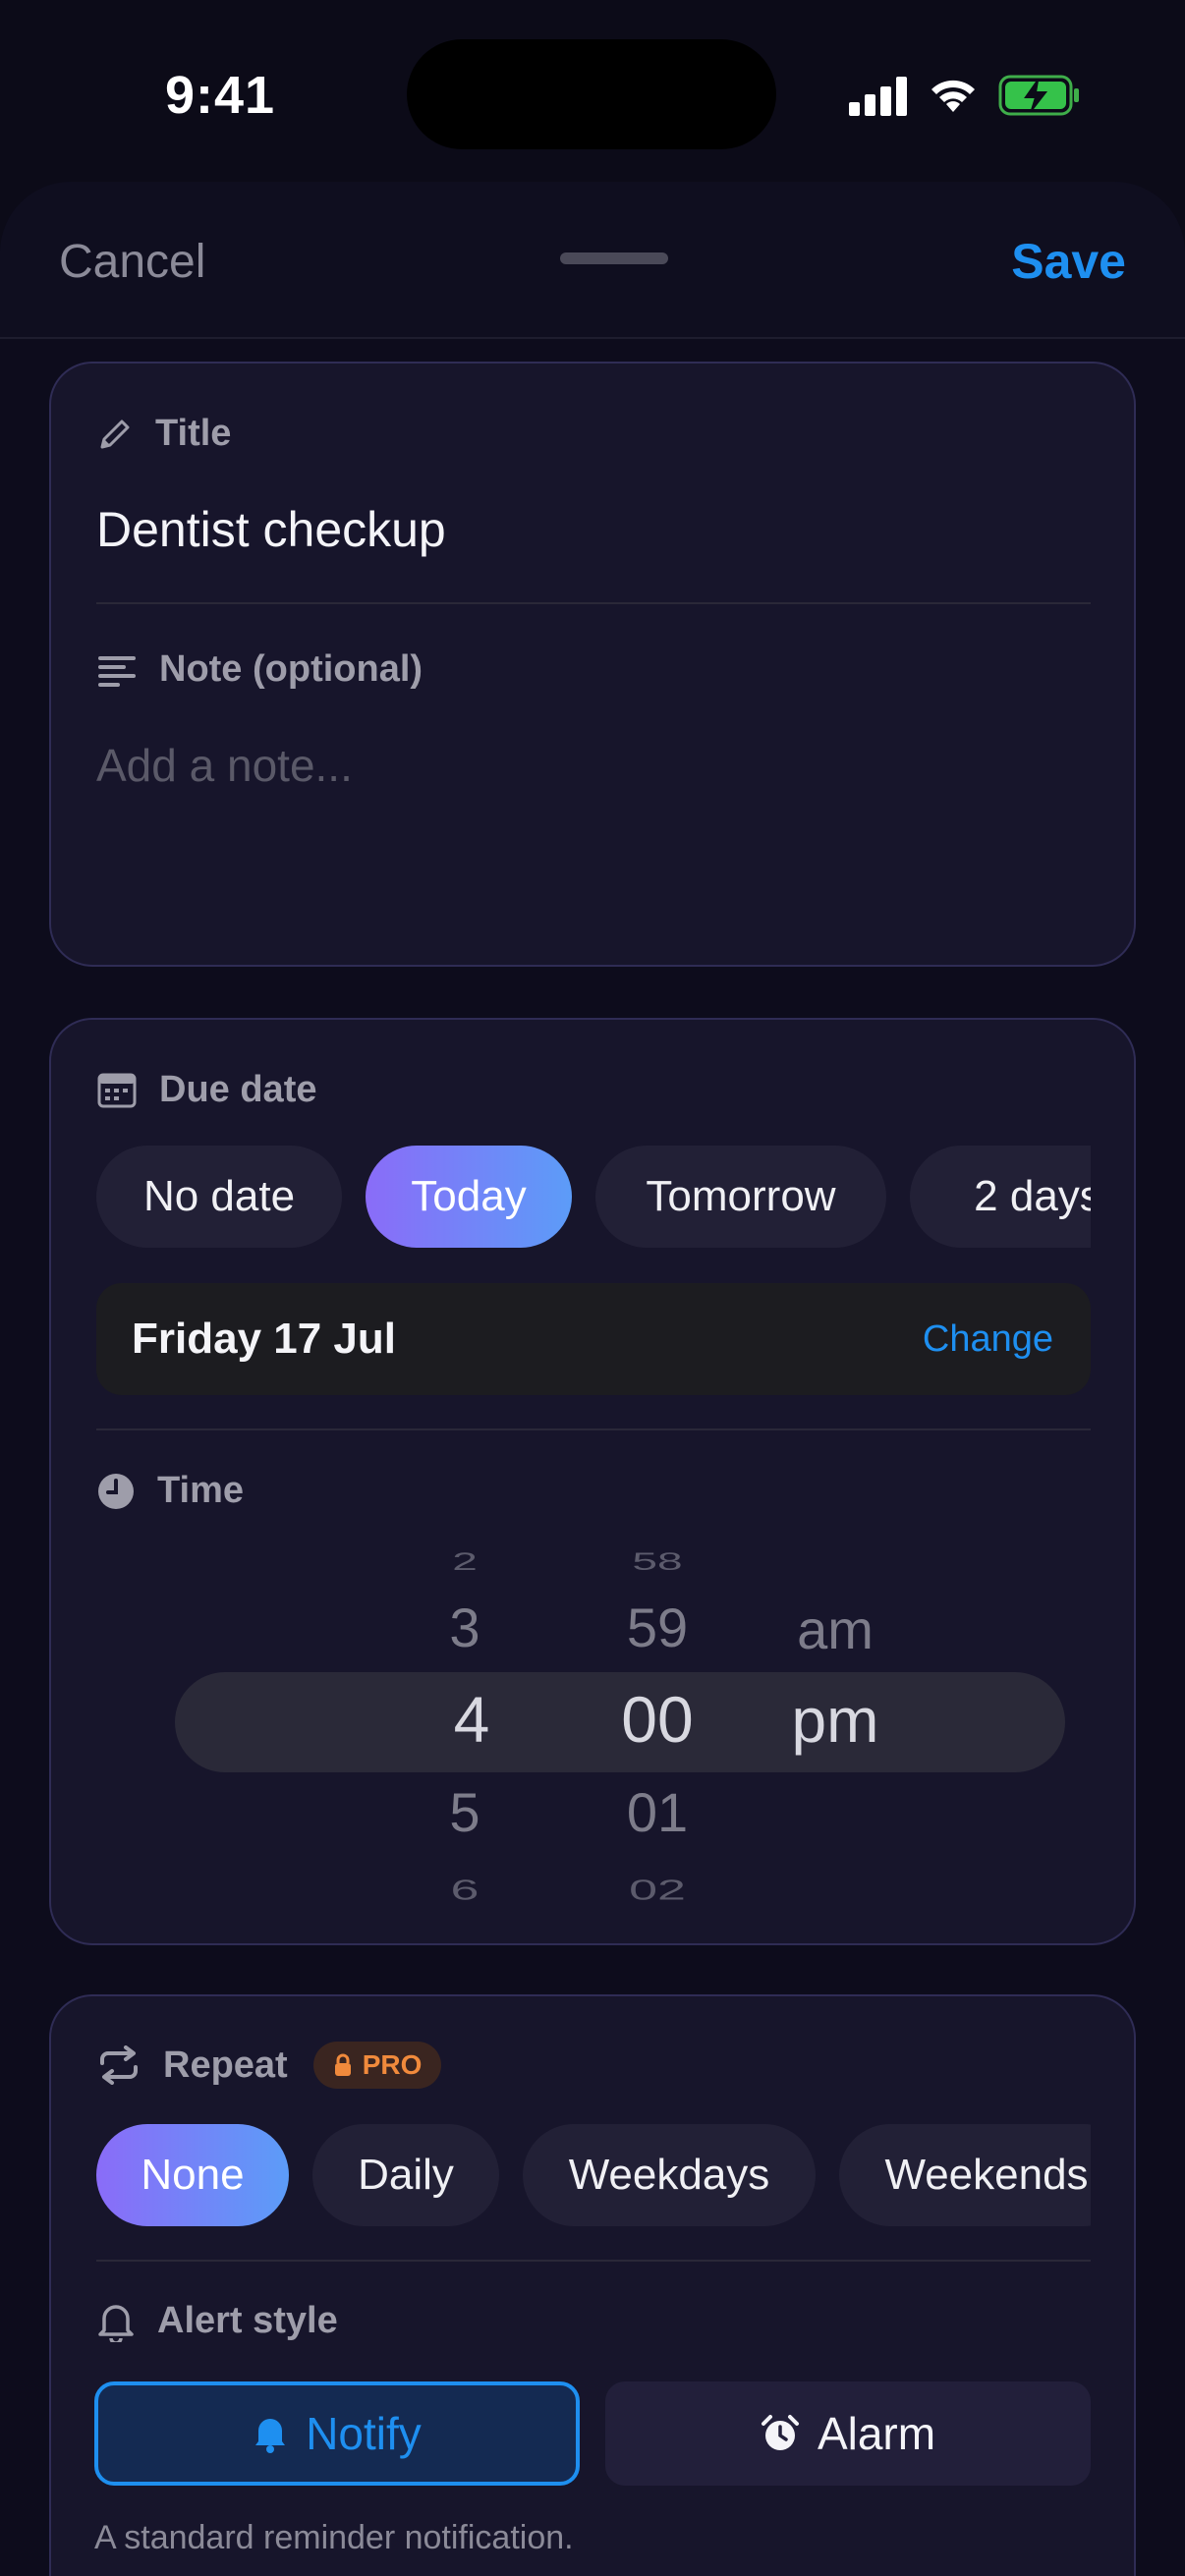 The height and width of the screenshot is (2576, 1185). Describe the element at coordinates (201, 1490) in the screenshot. I see `time-label: Time` at that location.